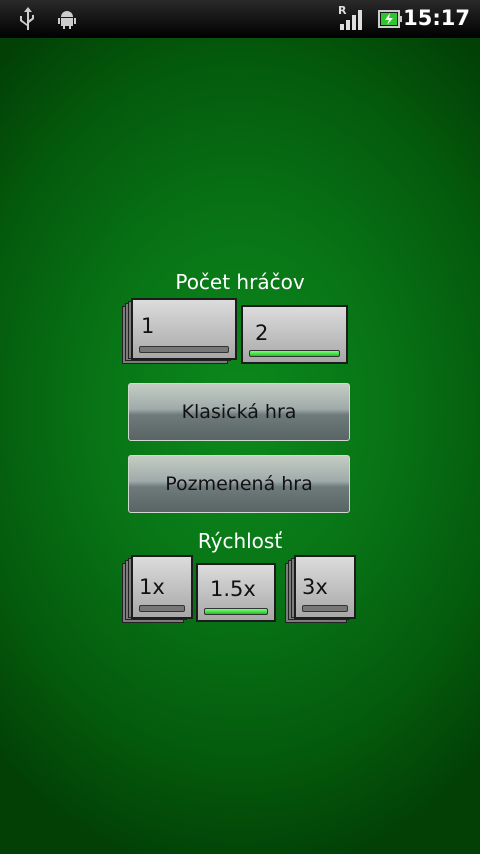  I want to click on player-option-1-tile: 1, so click(184, 329).